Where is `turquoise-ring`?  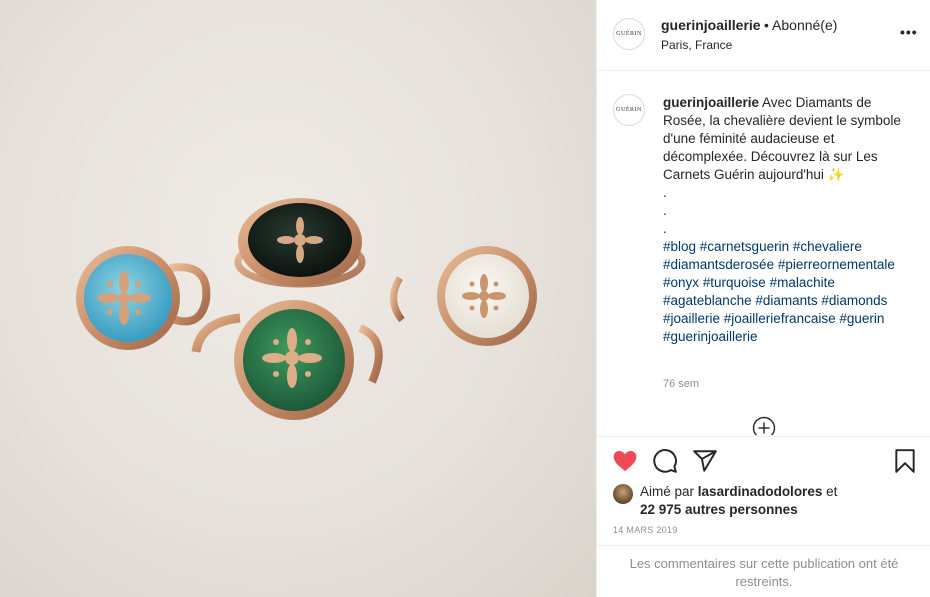 turquoise-ring is located at coordinates (143, 298).